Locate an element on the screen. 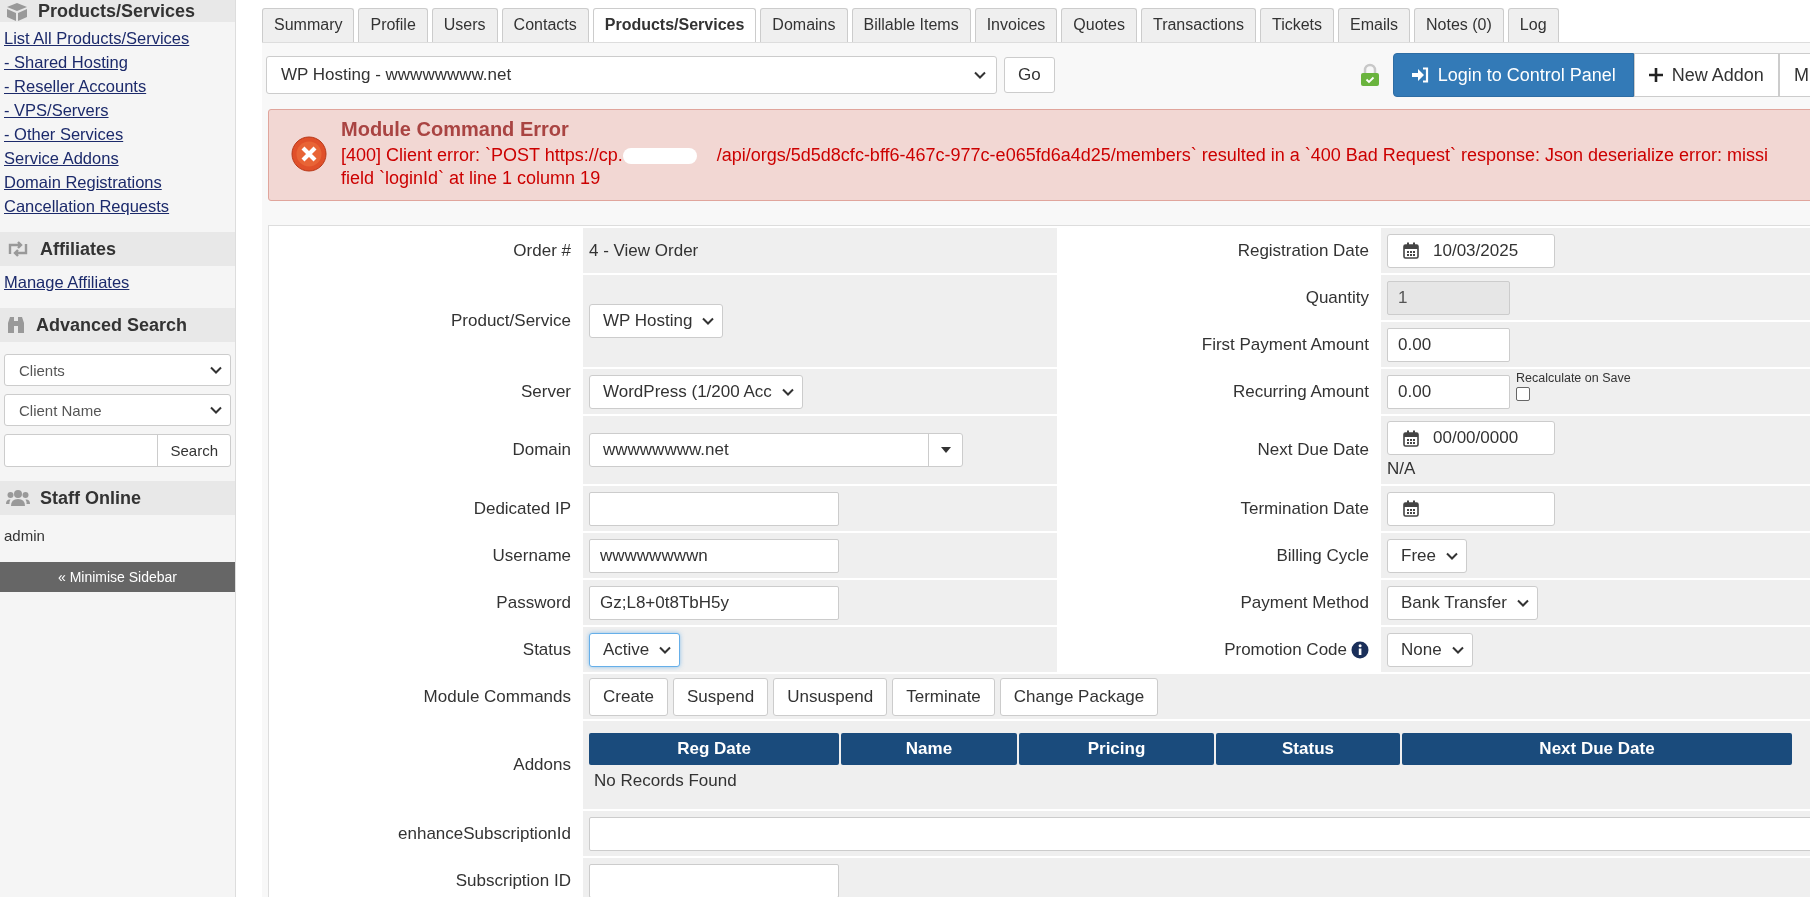 The width and height of the screenshot is (1810, 897). input-field: Gz;L8+0t8TbH5y is located at coordinates (714, 602).